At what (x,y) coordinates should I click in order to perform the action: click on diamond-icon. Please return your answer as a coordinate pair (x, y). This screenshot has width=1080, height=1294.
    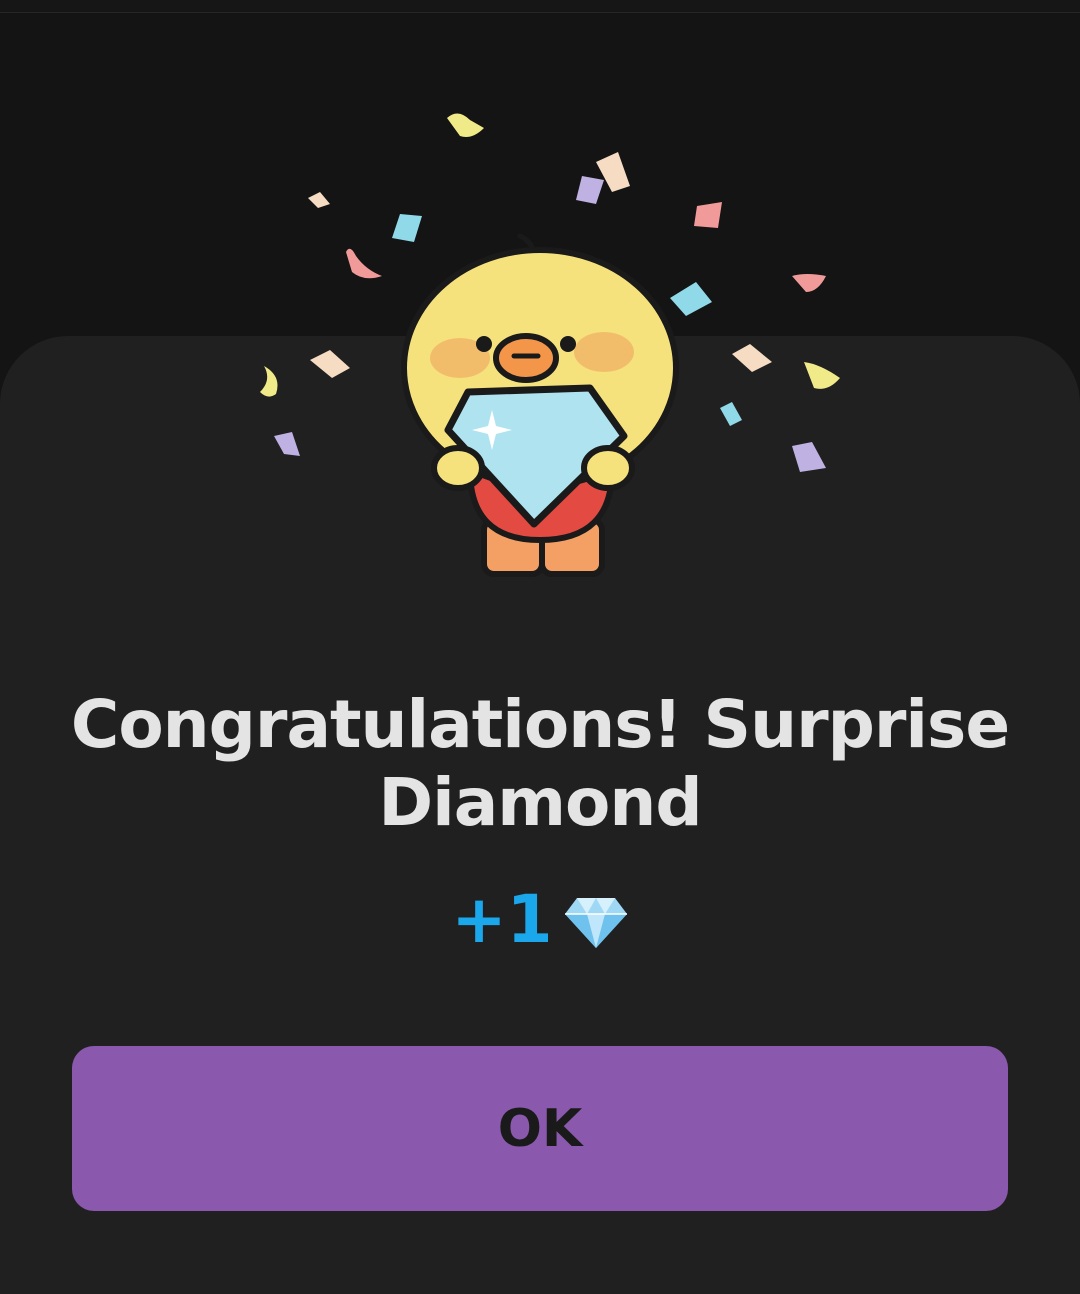
    Looking at the image, I should click on (595, 923).